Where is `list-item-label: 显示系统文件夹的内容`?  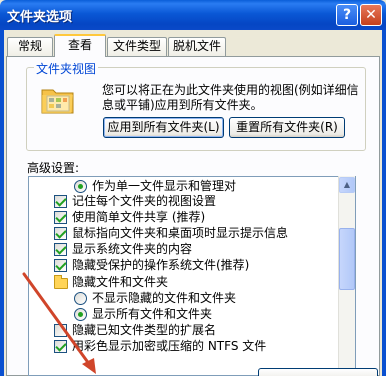
list-item-label: 显示系统文件夹的内容 is located at coordinates (132, 249).